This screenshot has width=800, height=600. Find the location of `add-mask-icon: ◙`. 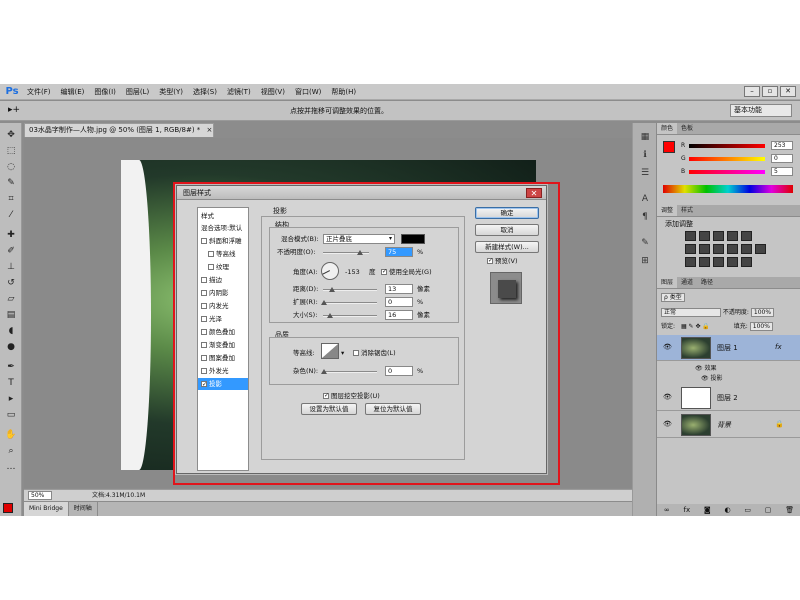

add-mask-icon: ◙ is located at coordinates (707, 510).